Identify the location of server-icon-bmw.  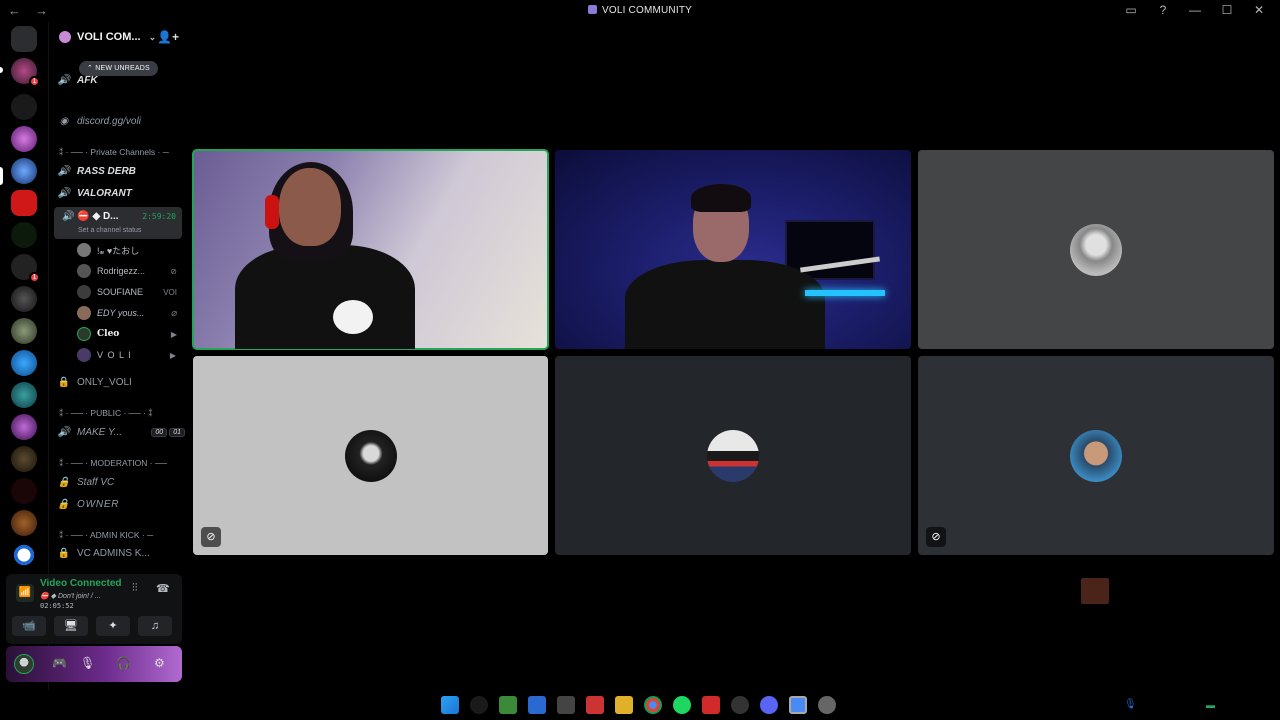
(24, 555).